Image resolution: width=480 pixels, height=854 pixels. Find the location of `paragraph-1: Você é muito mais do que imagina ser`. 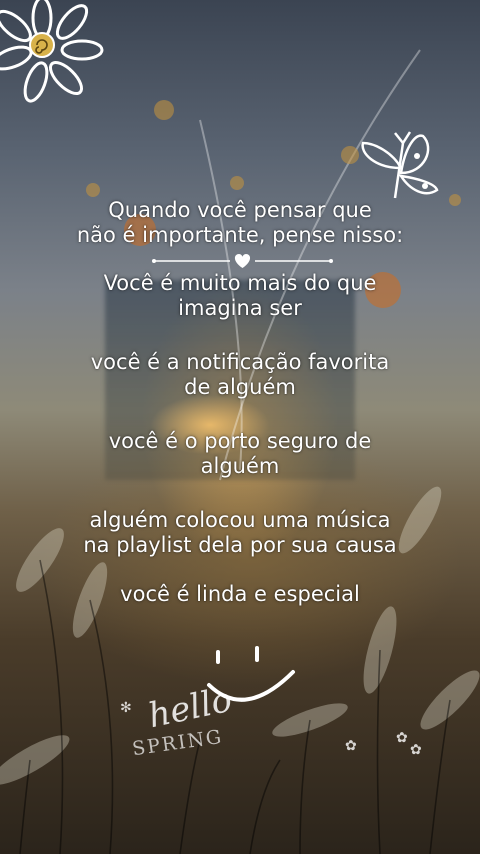

paragraph-1: Você é muito mais do que imagina ser is located at coordinates (240, 296).